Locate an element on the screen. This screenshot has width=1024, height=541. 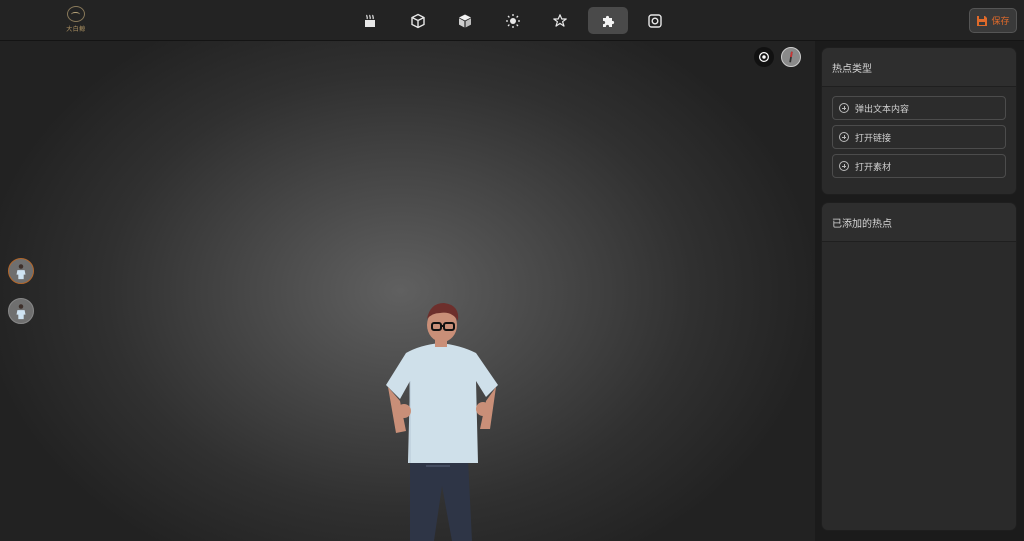
star-icon is located at coordinates (560, 20).